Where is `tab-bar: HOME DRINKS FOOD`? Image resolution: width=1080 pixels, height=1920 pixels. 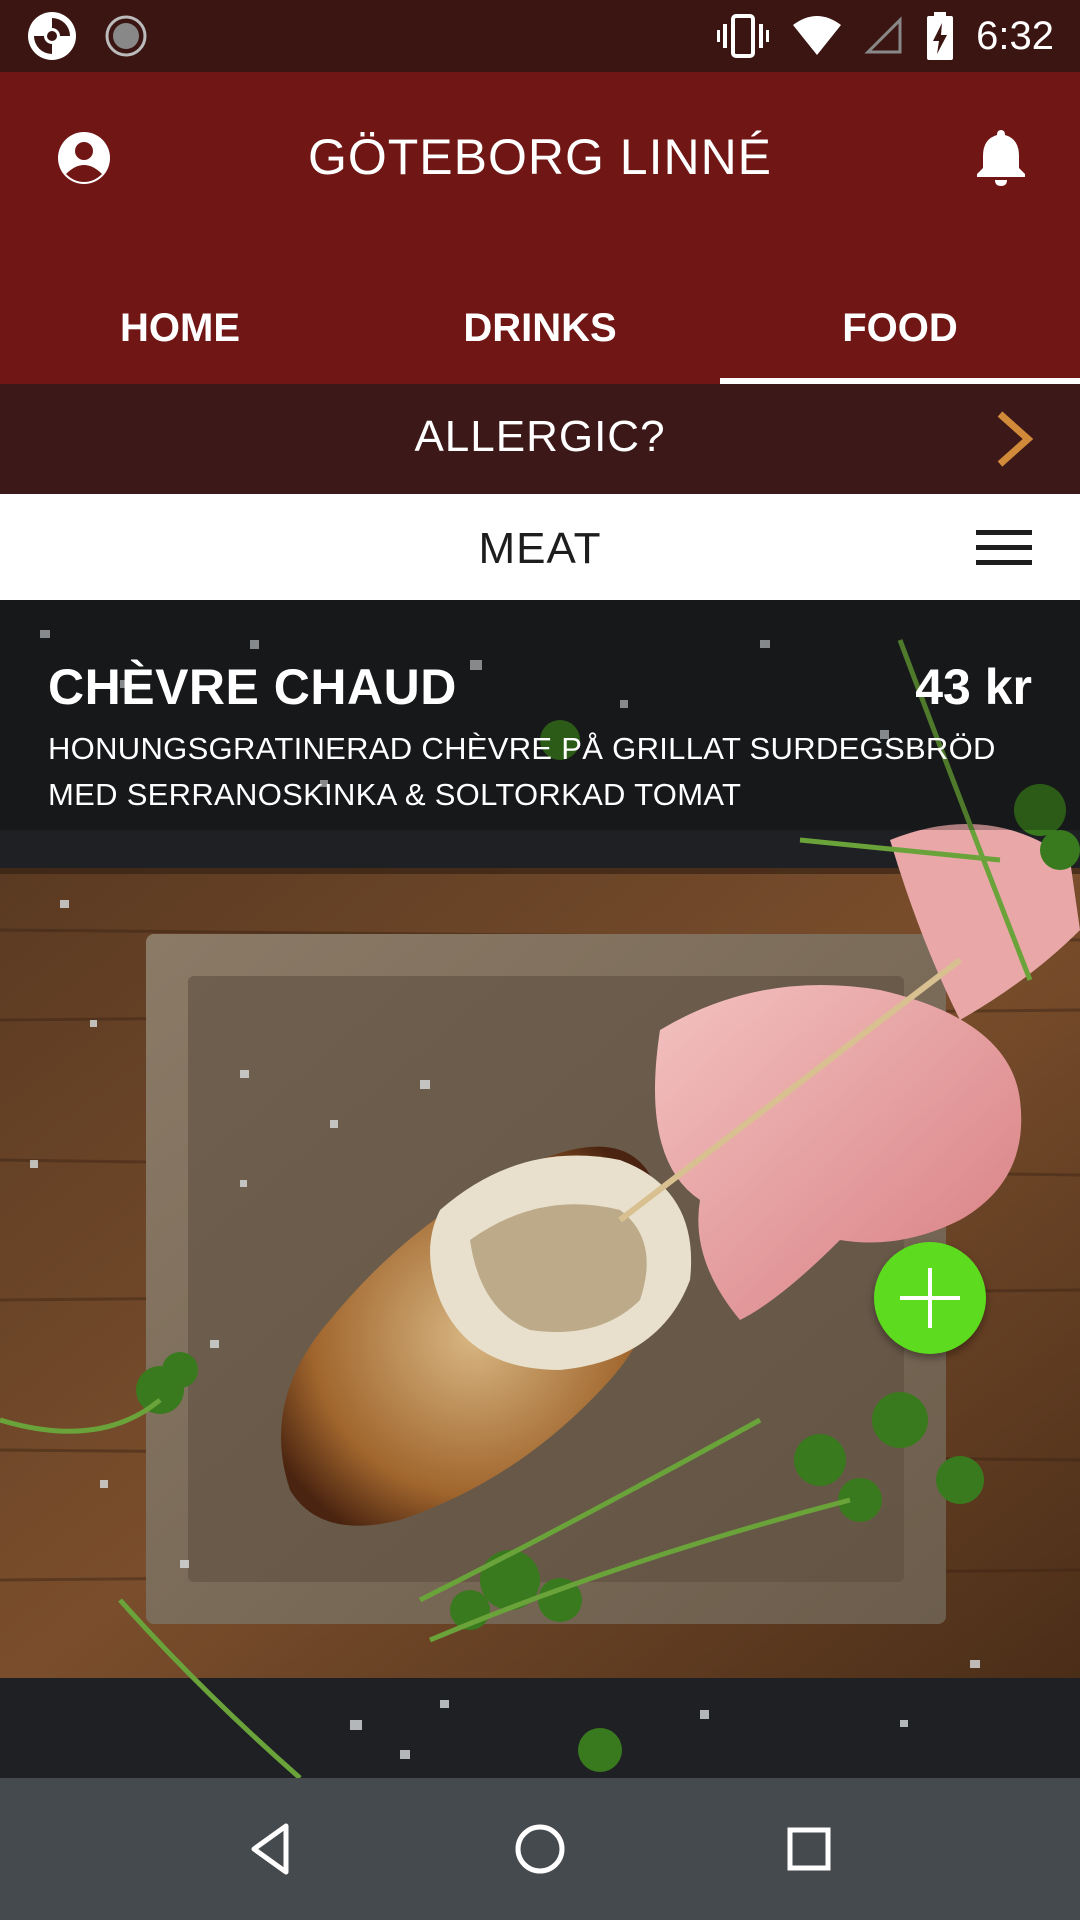 tab-bar: HOME DRINKS FOOD is located at coordinates (540, 328).